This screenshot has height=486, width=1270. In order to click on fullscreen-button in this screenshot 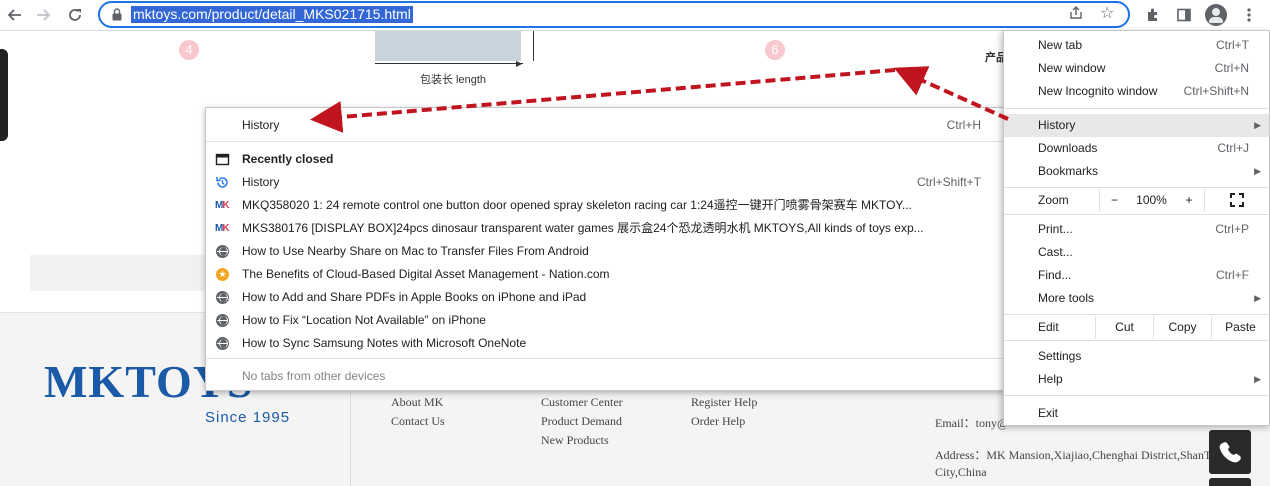, I will do `click(1236, 200)`.